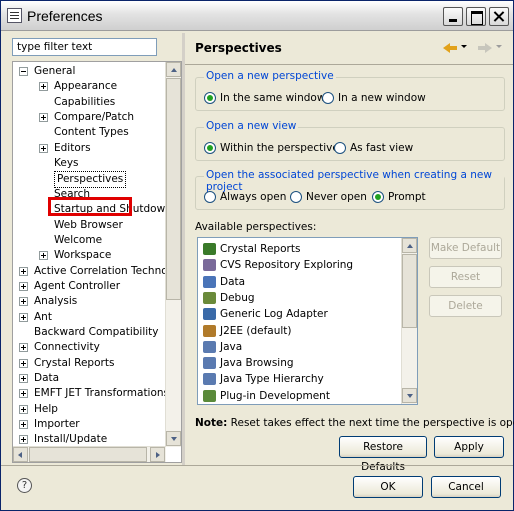  Describe the element at coordinates (24, 485) in the screenshot. I see `help-icon: ?` at that location.